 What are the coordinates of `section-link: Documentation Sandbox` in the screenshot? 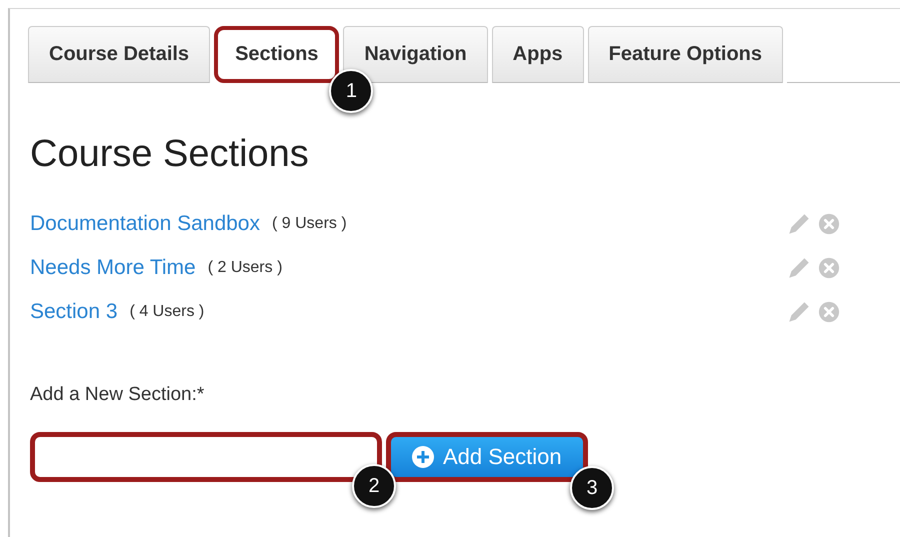 It's located at (145, 224).